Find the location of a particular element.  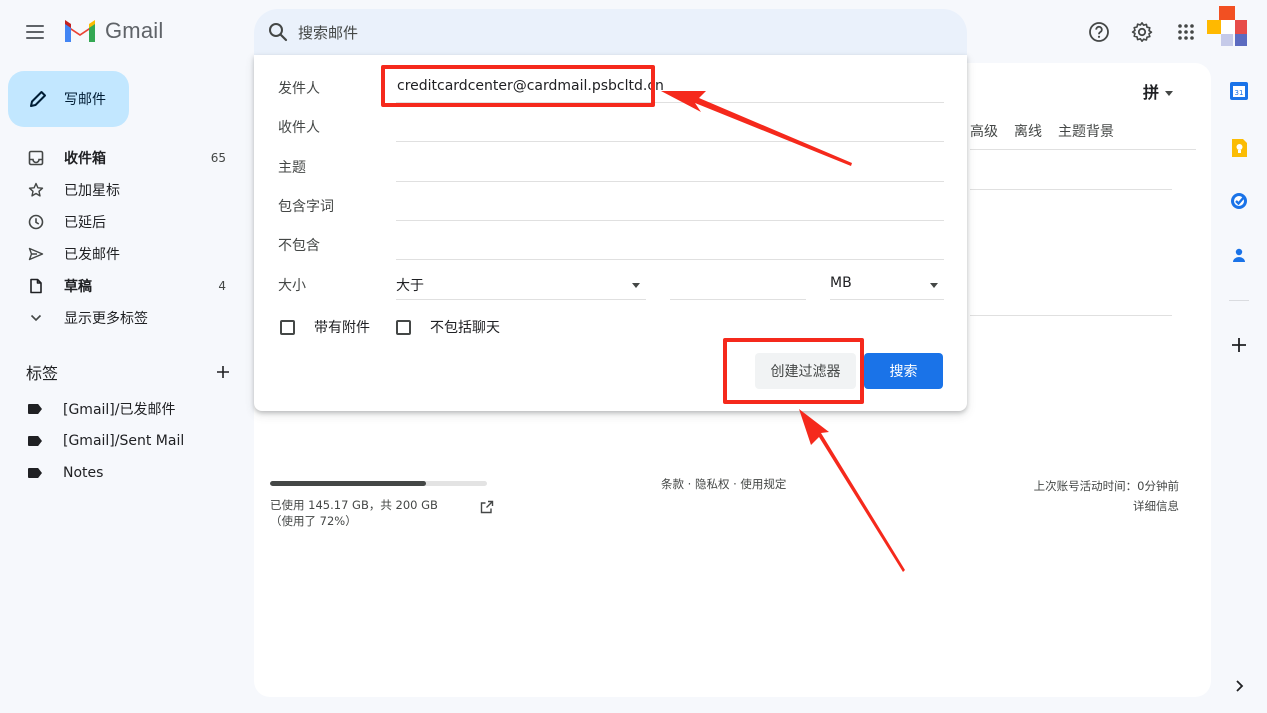

sidebar-item-starred: 已加星标 is located at coordinates (120, 190).